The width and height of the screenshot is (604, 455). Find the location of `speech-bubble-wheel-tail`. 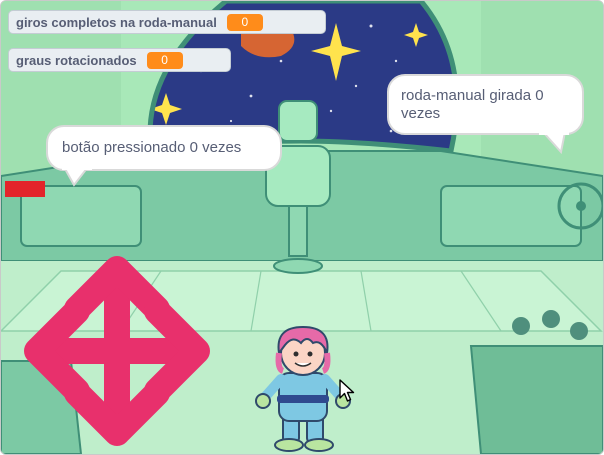

speech-bubble-wheel-tail is located at coordinates (554, 143).